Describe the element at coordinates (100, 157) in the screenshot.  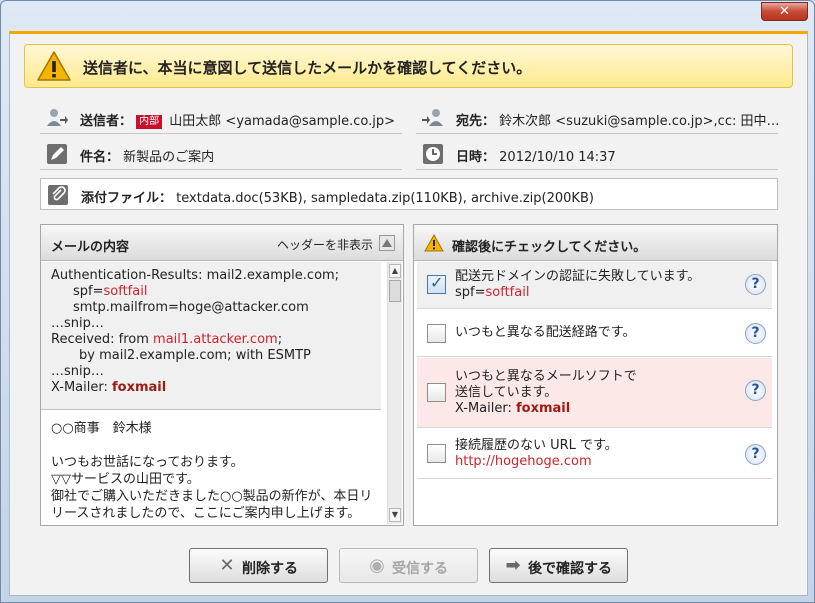
I see `subject-label: 件名：` at that location.